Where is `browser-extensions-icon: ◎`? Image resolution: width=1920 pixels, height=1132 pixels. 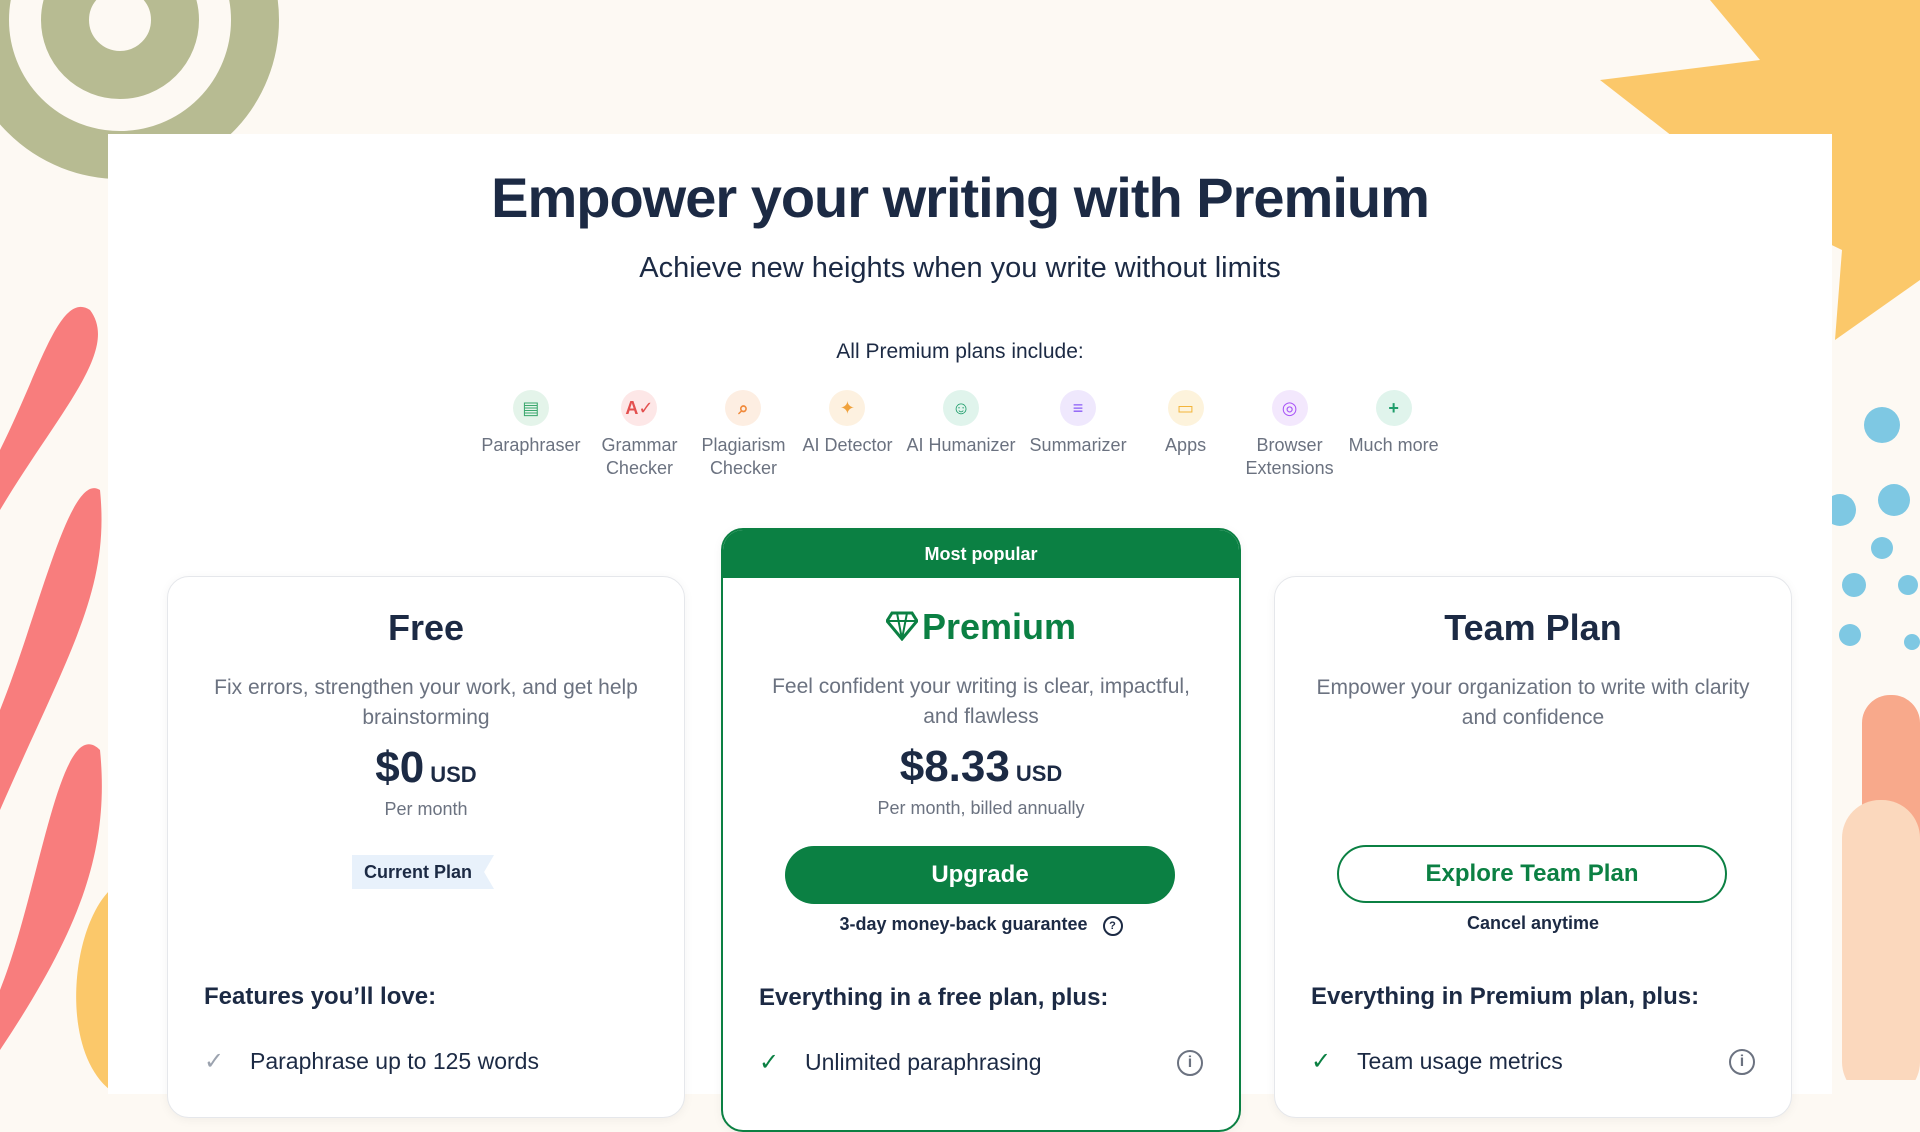
browser-extensions-icon: ◎ is located at coordinates (1289, 408).